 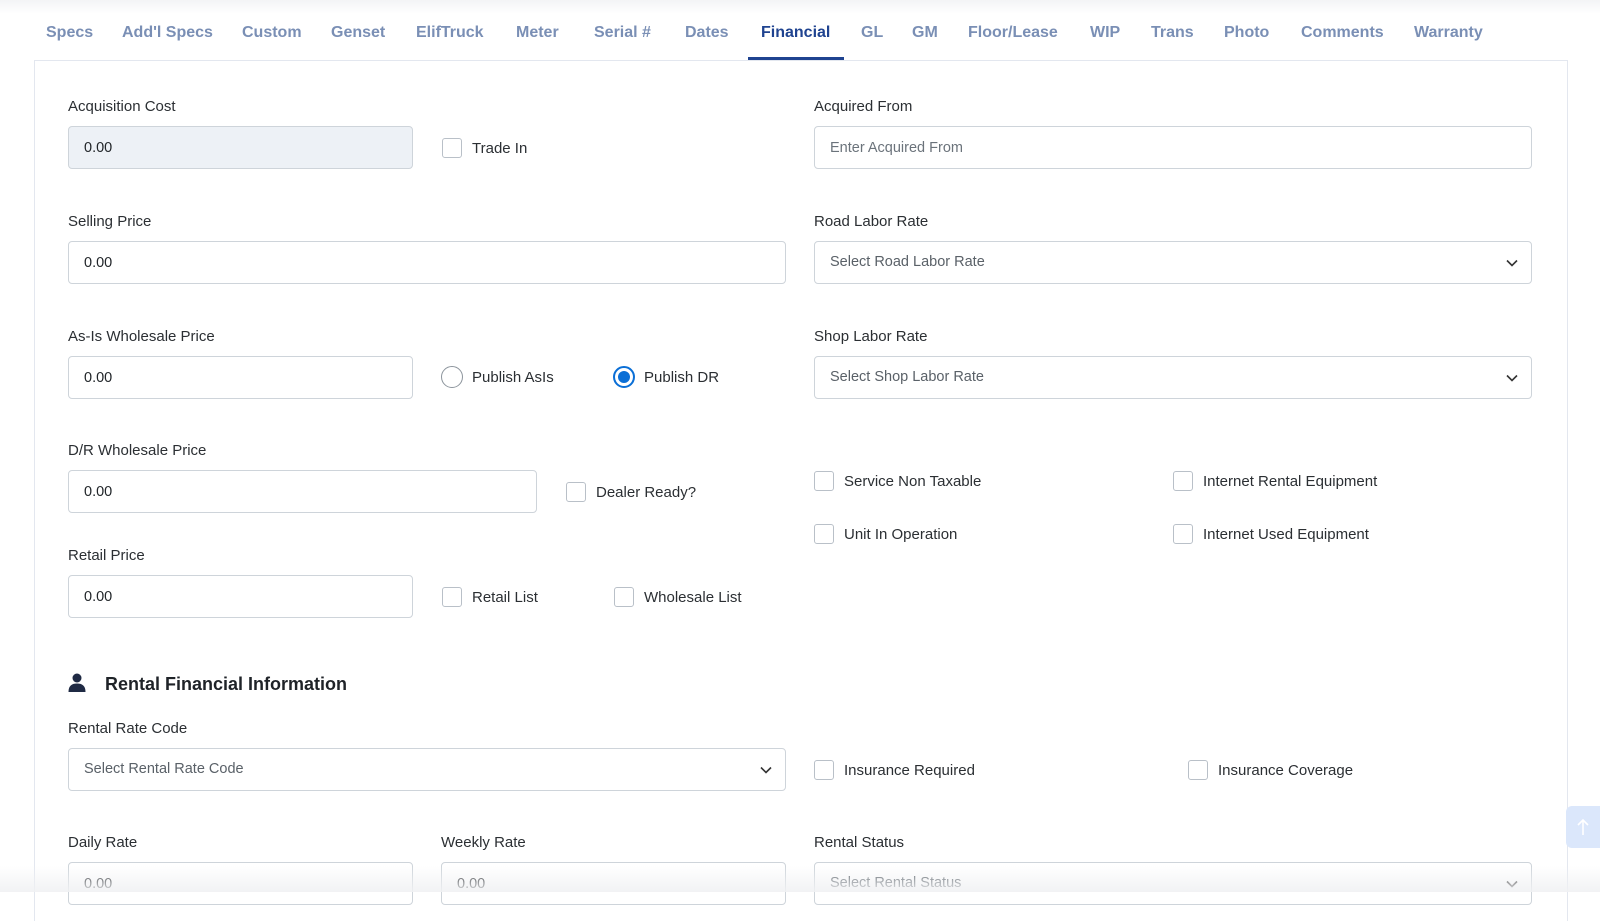 What do you see at coordinates (871, 336) in the screenshot?
I see `shop-labor-rate-label: Shop Labor Rate` at bounding box center [871, 336].